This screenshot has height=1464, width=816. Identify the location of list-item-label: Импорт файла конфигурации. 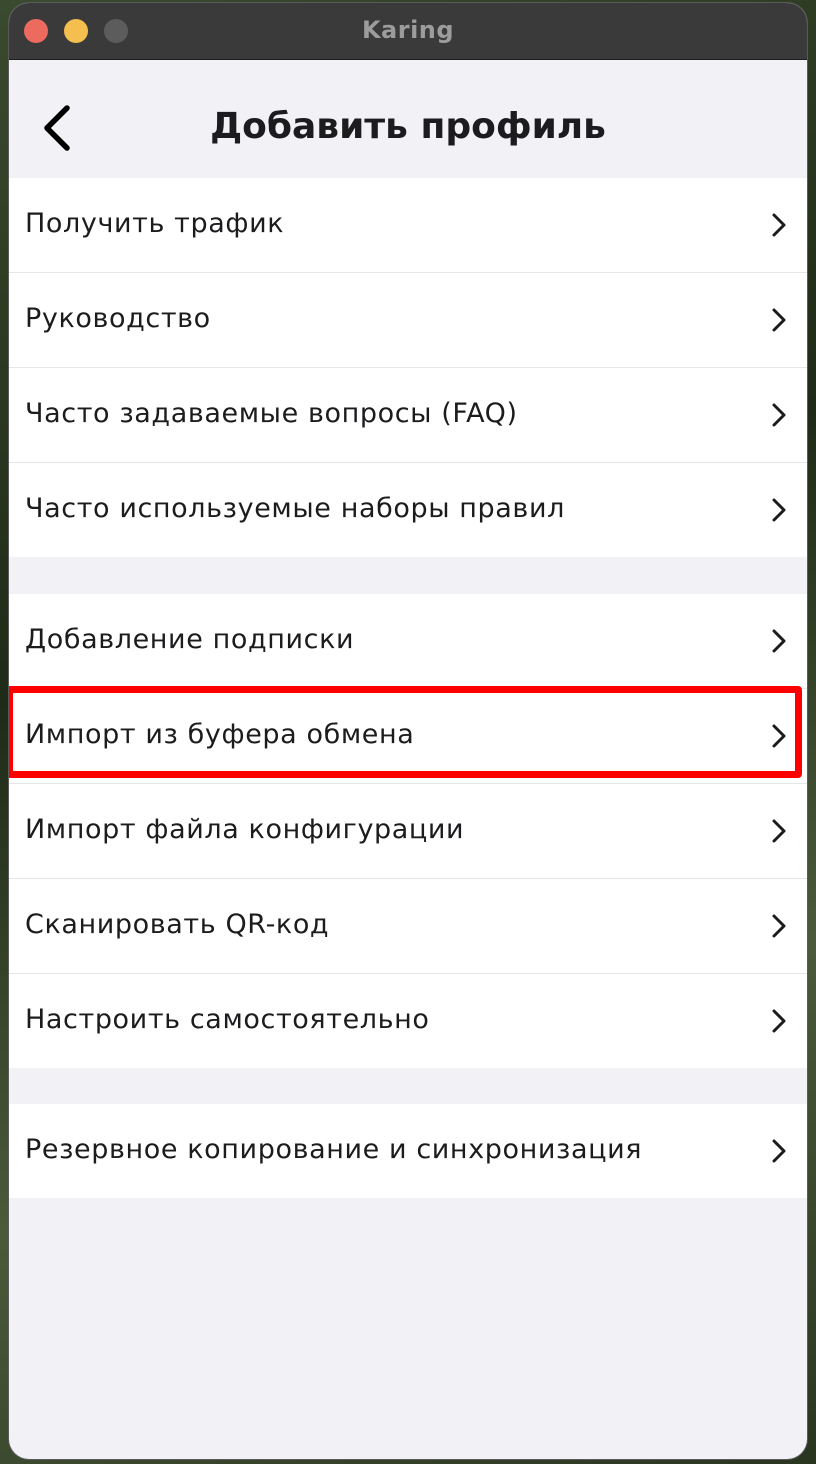
(245, 829).